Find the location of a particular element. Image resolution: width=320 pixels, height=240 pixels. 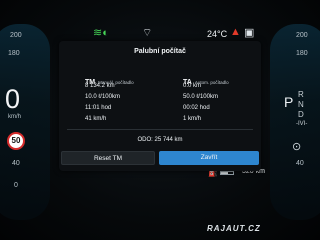

divider is located at coordinates (160, 129).